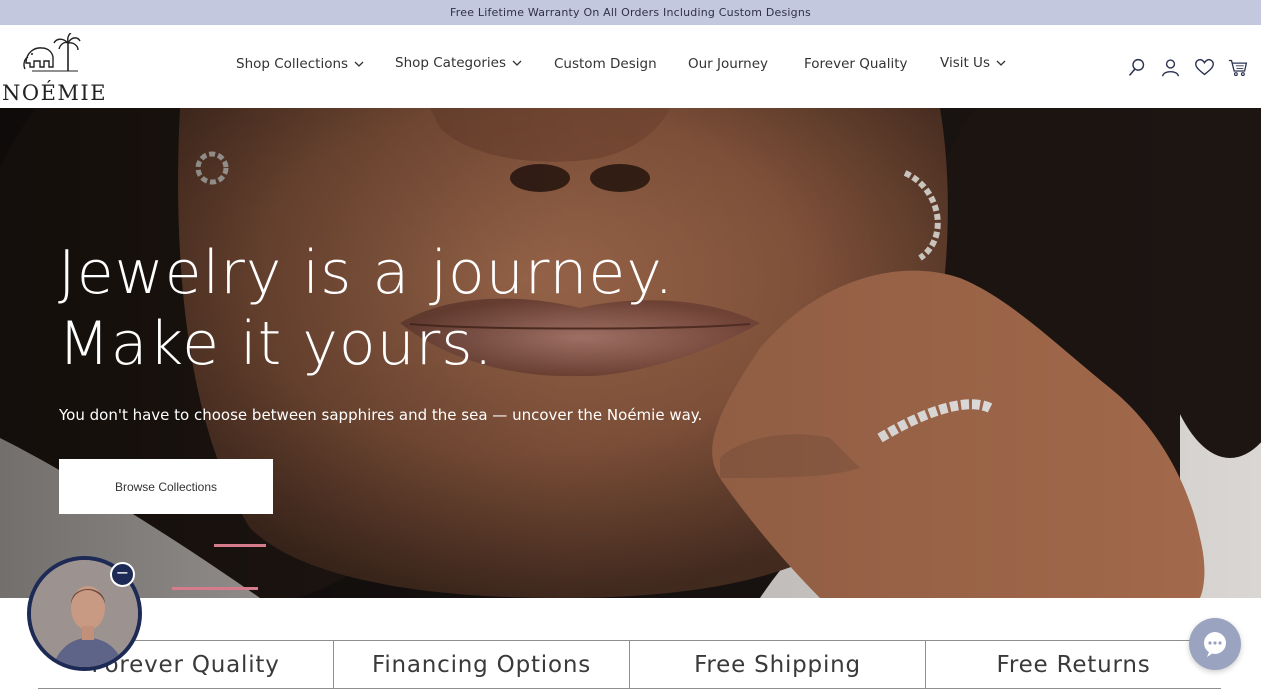 Image resolution: width=1261 pixels, height=692 pixels. I want to click on feature-label: Financing Options, so click(481, 664).